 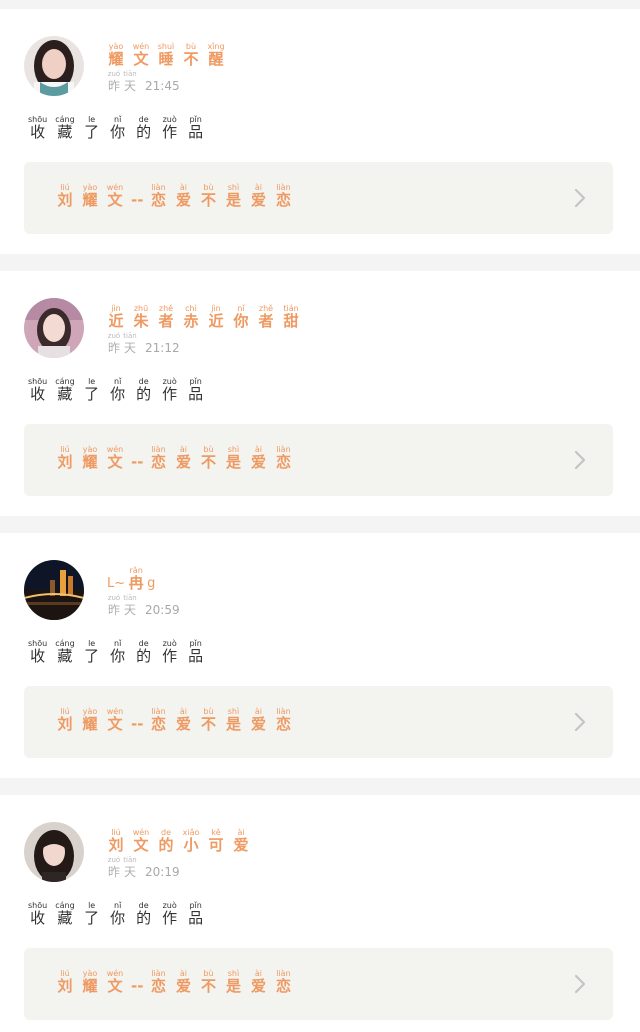 What do you see at coordinates (143, 343) in the screenshot?
I see `timestamp: zuó 昨 tiān 天 21:12` at bounding box center [143, 343].